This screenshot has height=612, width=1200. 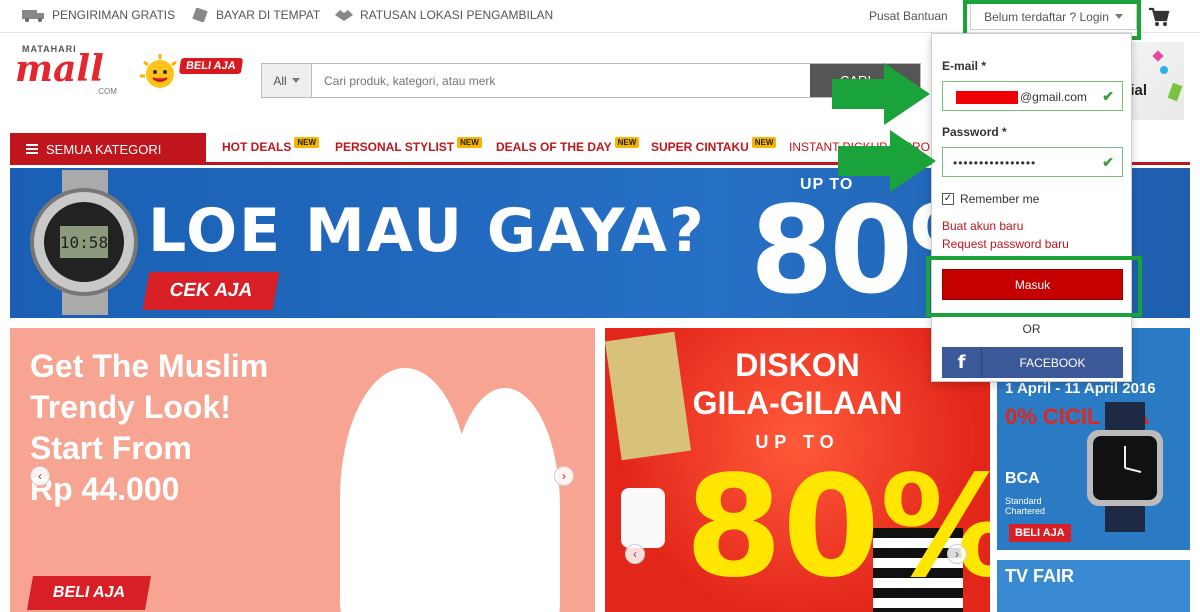 What do you see at coordinates (837, 527) in the screenshot?
I see `diskon-percent: 80%` at bounding box center [837, 527].